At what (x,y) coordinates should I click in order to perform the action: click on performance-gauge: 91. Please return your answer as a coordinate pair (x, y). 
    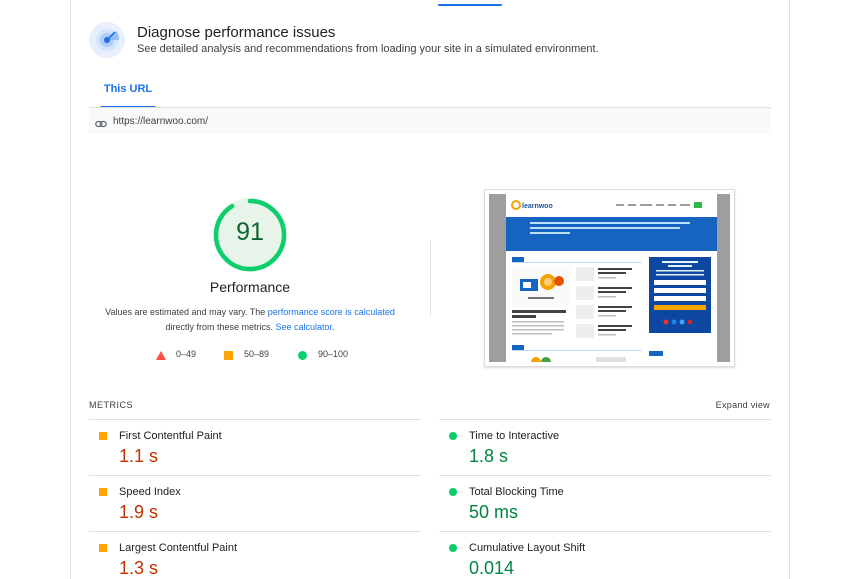
    Looking at the image, I should click on (250, 235).